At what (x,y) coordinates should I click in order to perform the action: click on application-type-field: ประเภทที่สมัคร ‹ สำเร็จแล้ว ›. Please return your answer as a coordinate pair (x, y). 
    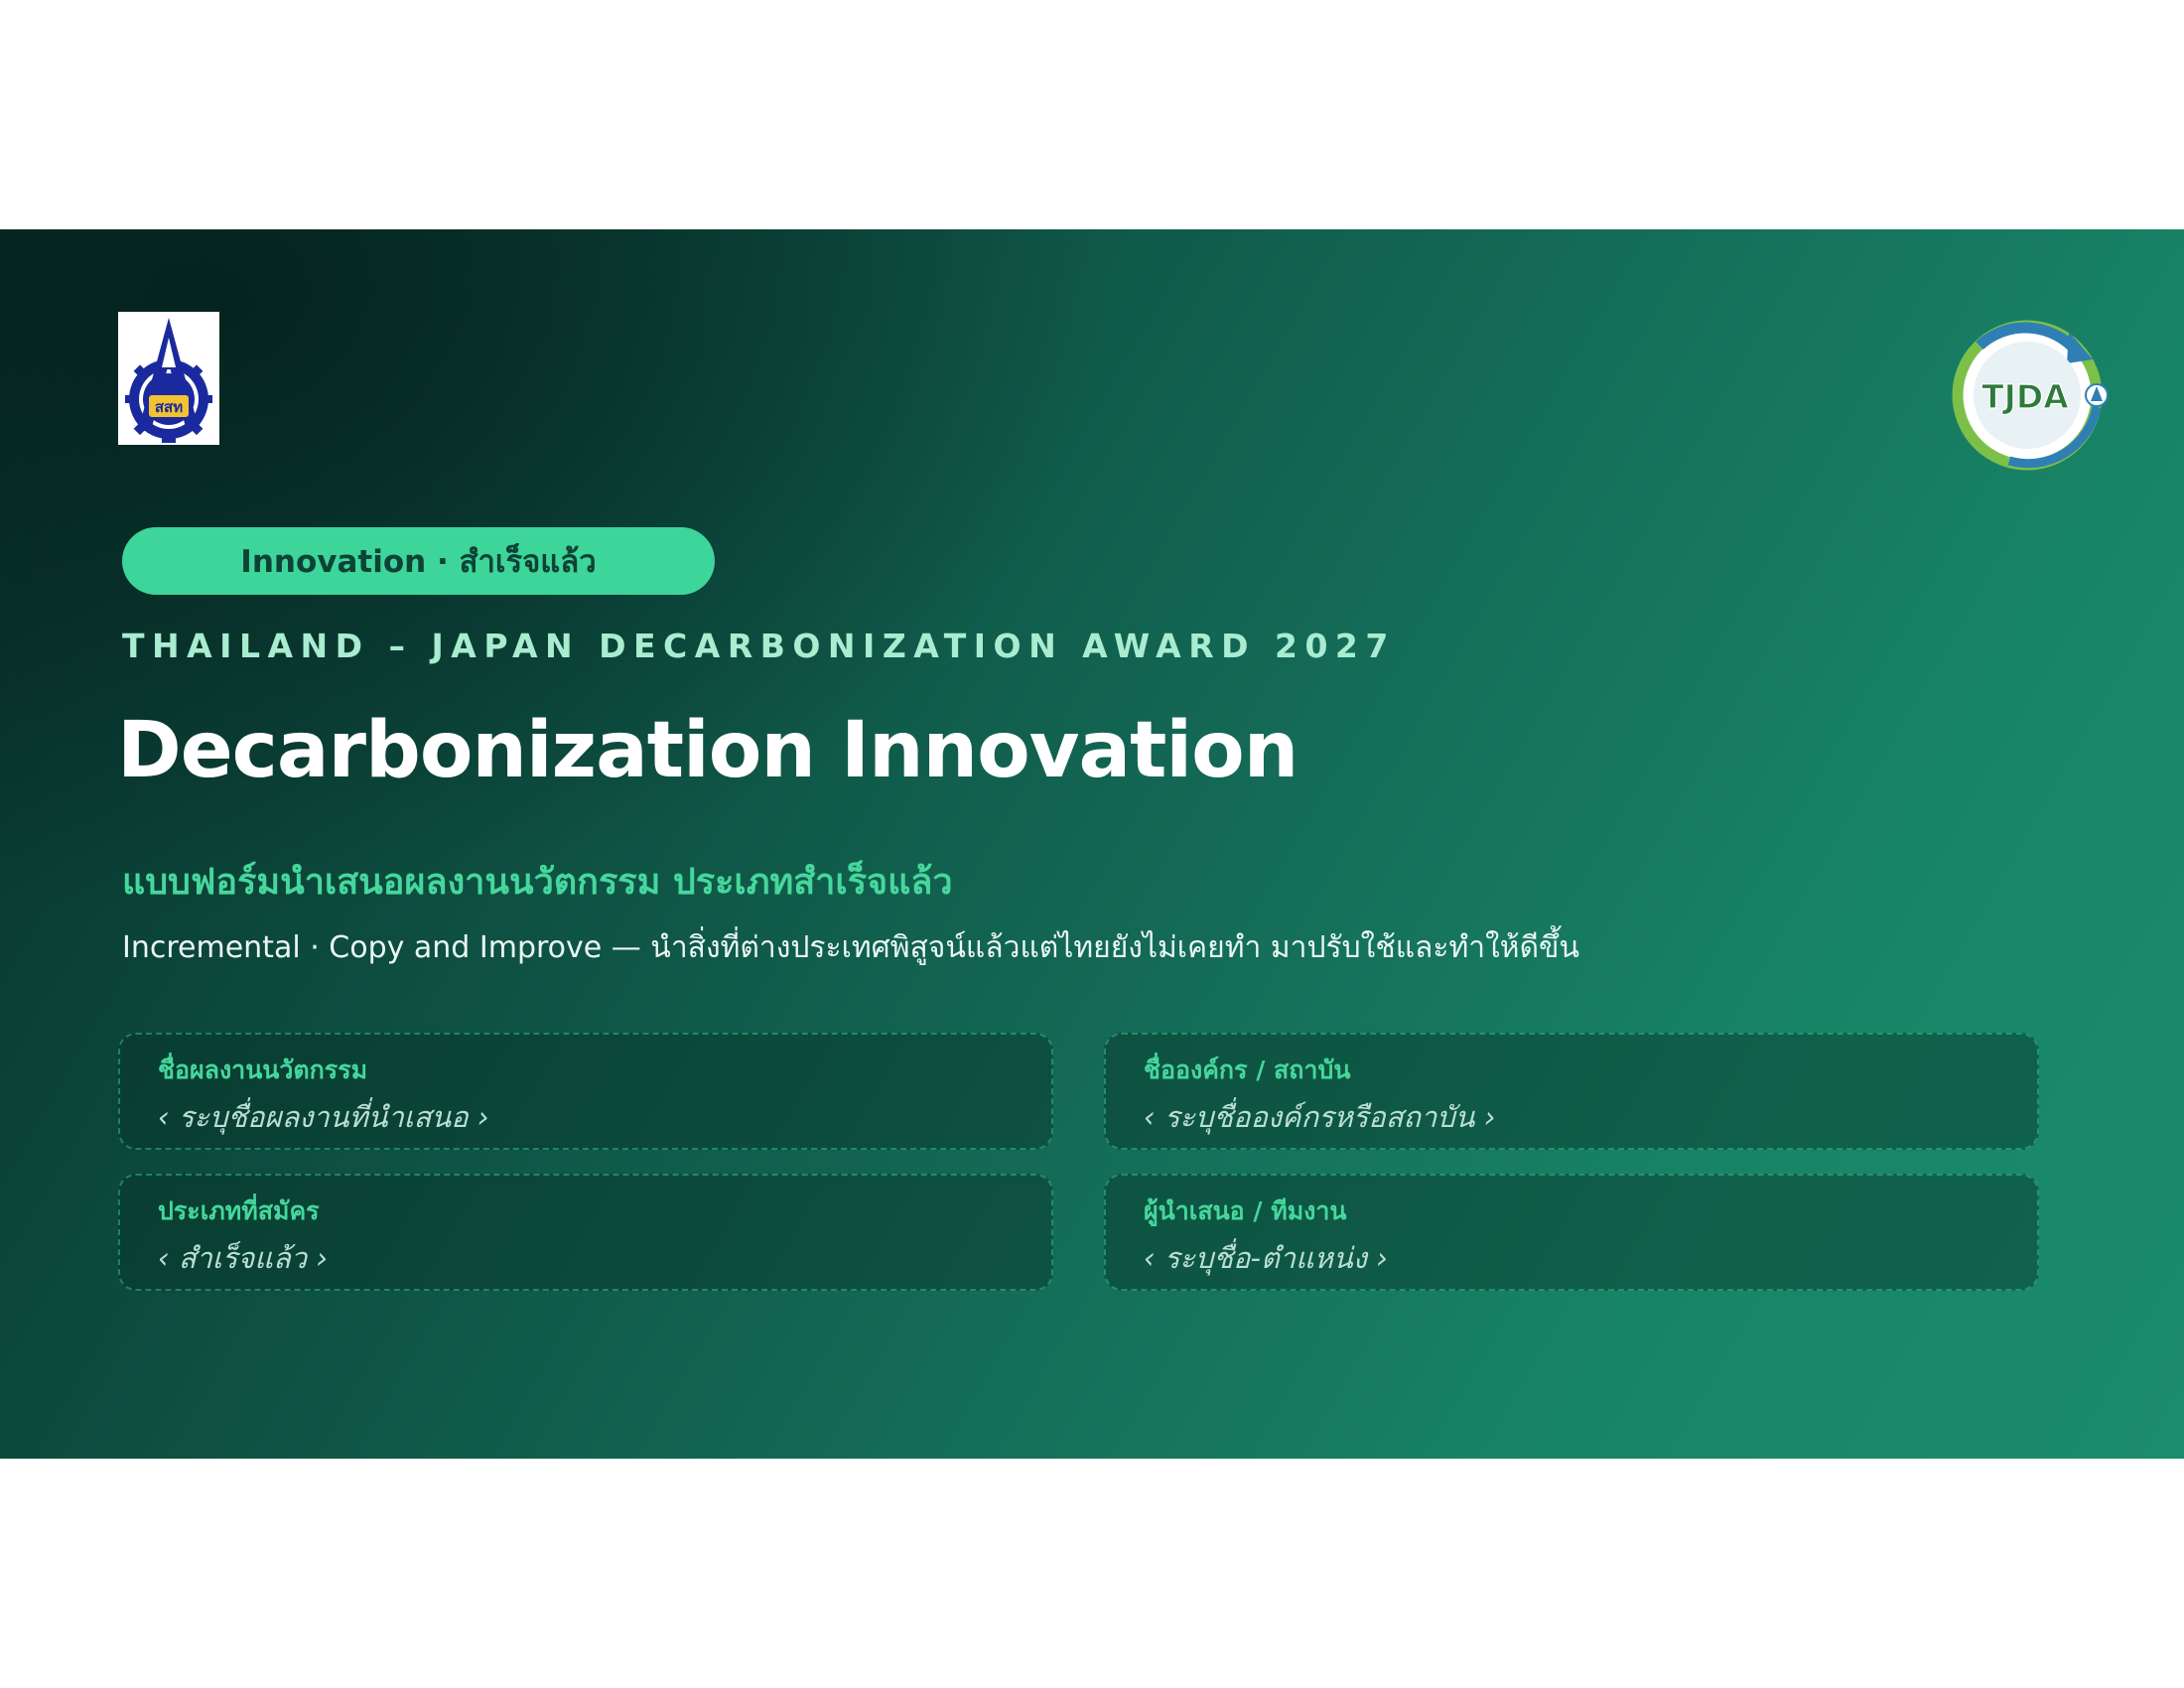
    Looking at the image, I should click on (585, 1232).